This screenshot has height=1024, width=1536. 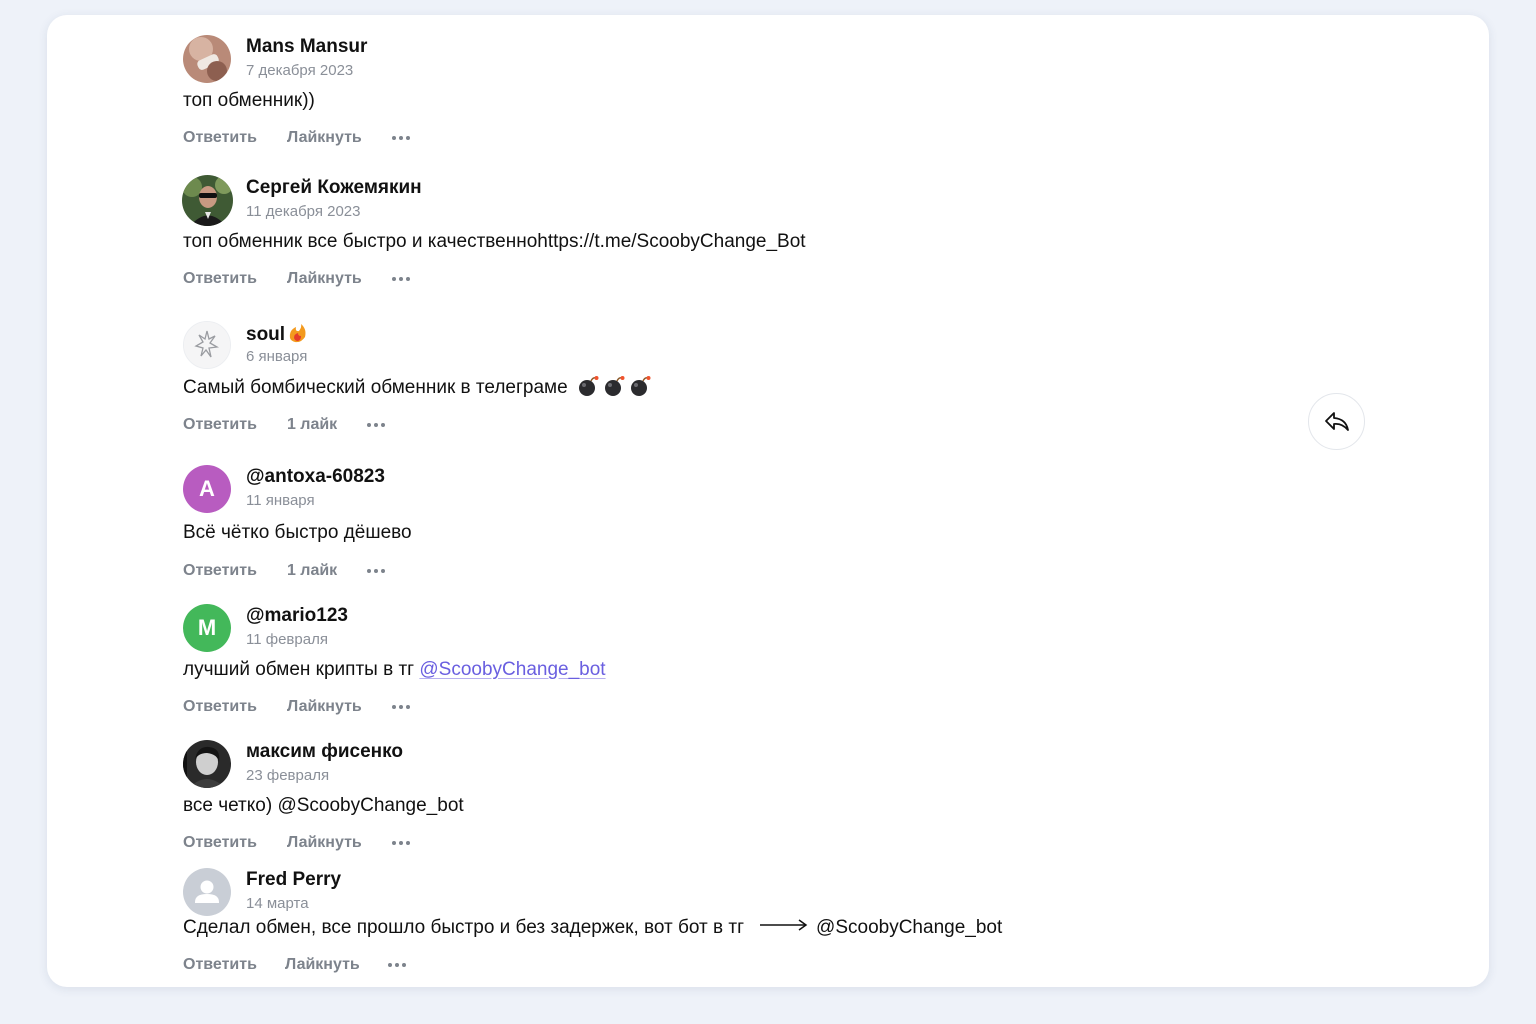 I want to click on comment-author: soul, so click(x=277, y=334).